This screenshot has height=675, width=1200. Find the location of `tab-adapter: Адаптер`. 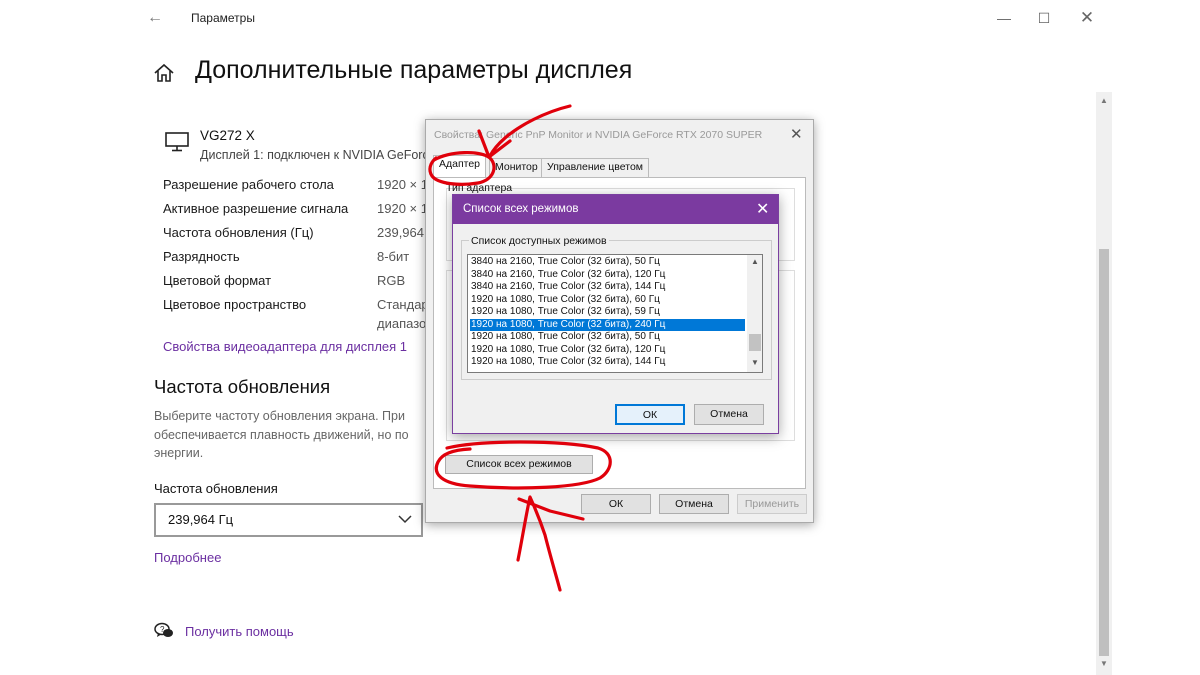

tab-adapter: Адаптер is located at coordinates (460, 166).